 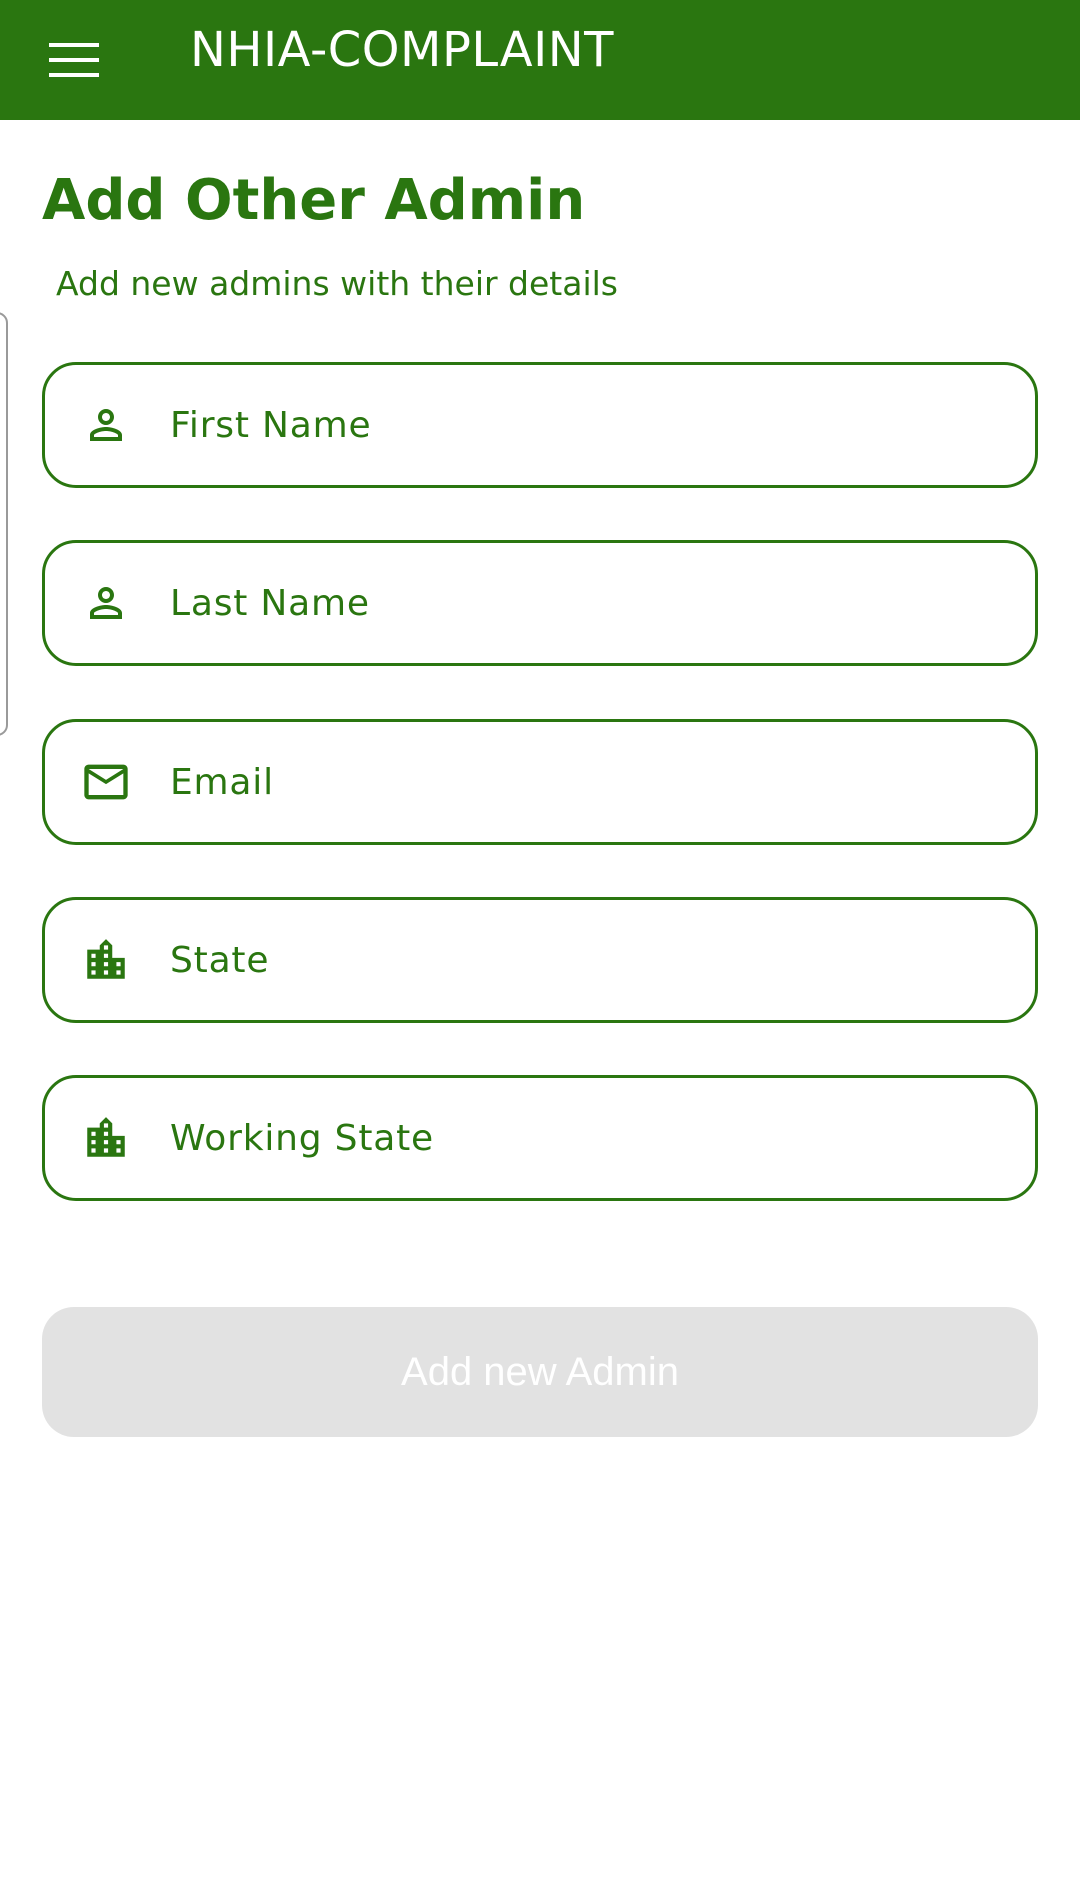 I want to click on add-new-admin-button: Add new Admin, so click(x=540, y=1372).